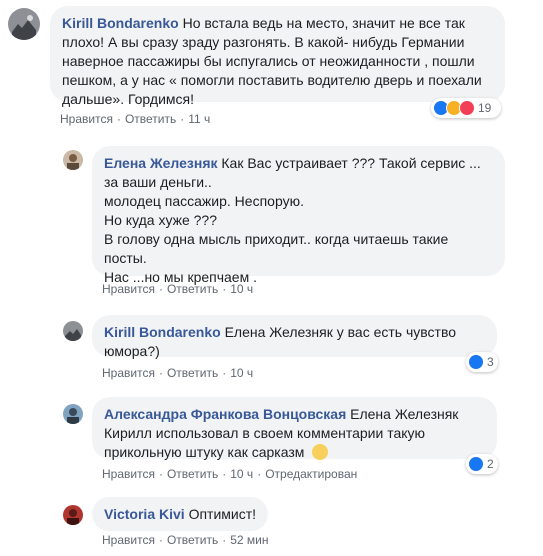 This screenshot has height=556, width=543. Describe the element at coordinates (320, 452) in the screenshot. I see `smiley-emoji-icon` at that location.